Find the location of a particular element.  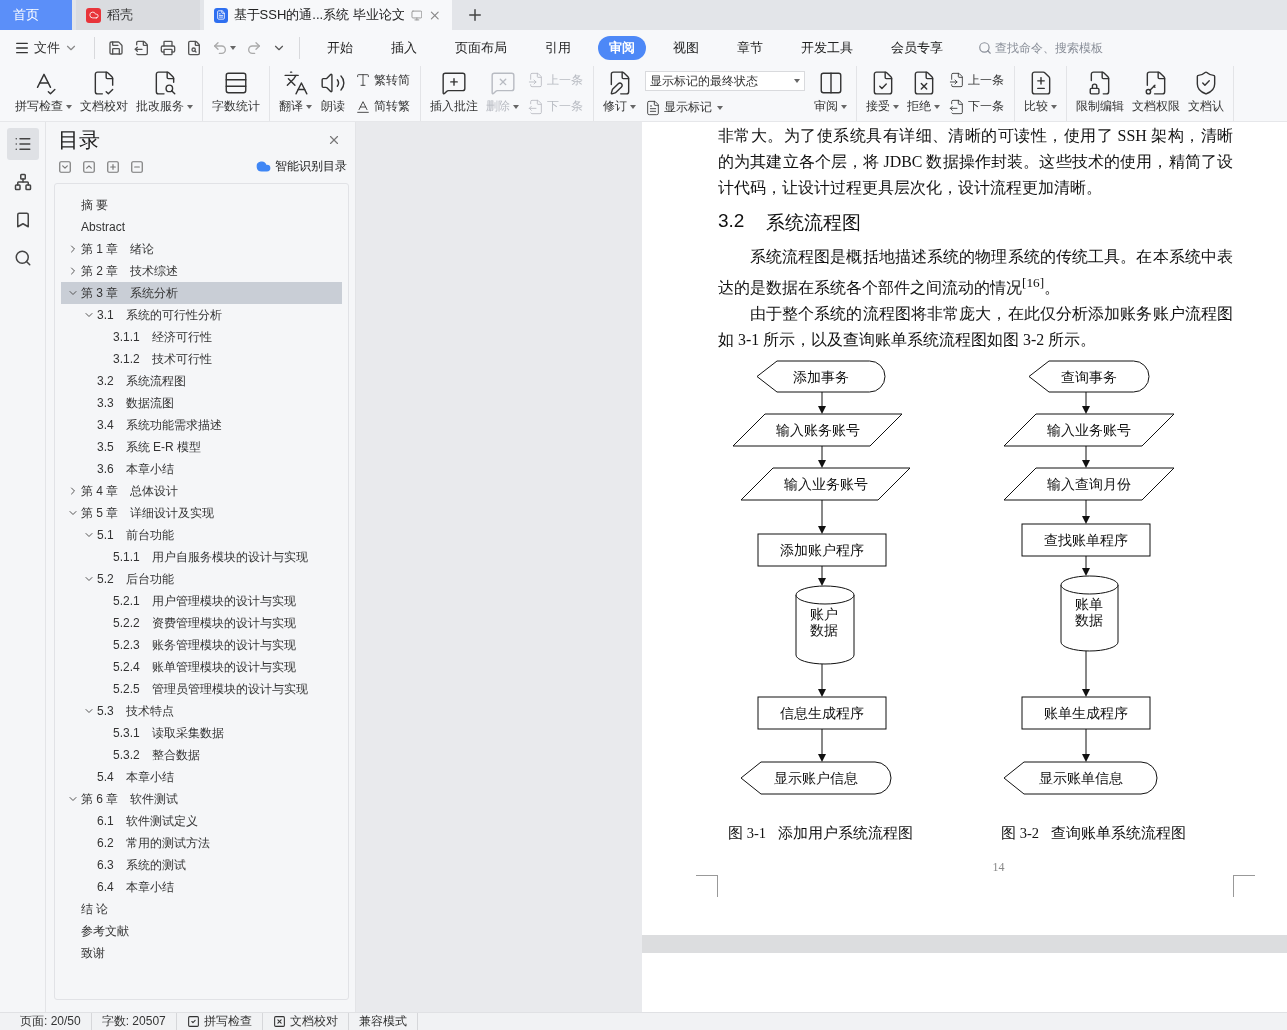

ribbon-button: 限制编辑 is located at coordinates (1100, 93).